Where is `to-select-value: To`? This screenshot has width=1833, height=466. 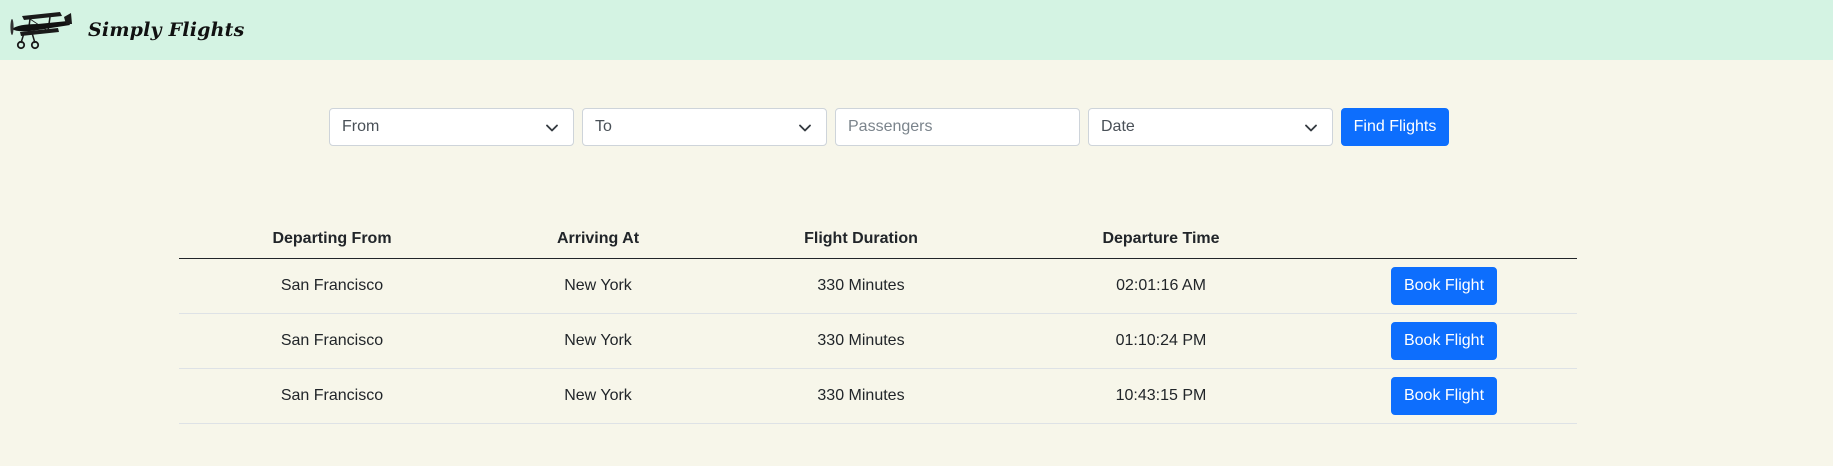 to-select-value: To is located at coordinates (603, 126).